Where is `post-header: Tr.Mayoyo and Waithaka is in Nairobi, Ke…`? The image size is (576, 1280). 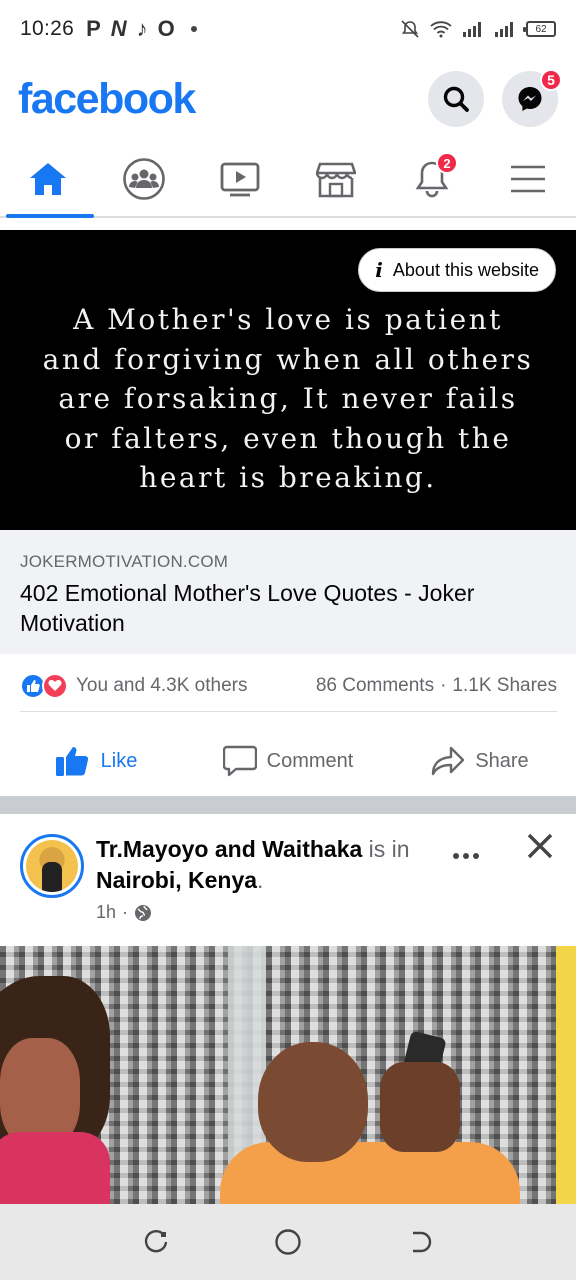 post-header: Tr.Mayoyo and Waithaka is in Nairobi, Ke… is located at coordinates (288, 880).